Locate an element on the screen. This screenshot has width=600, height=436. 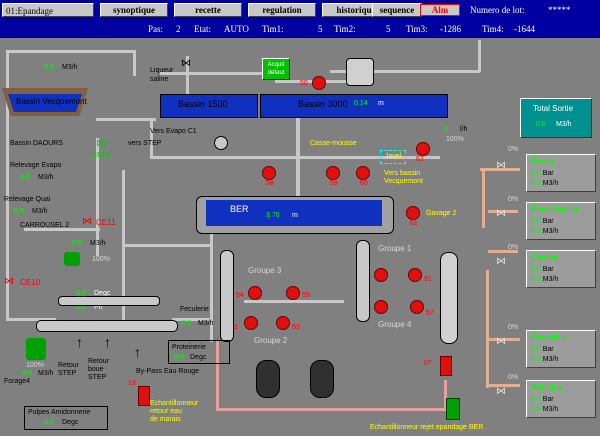
nav-recette-button: recette is located at coordinates (208, 10).